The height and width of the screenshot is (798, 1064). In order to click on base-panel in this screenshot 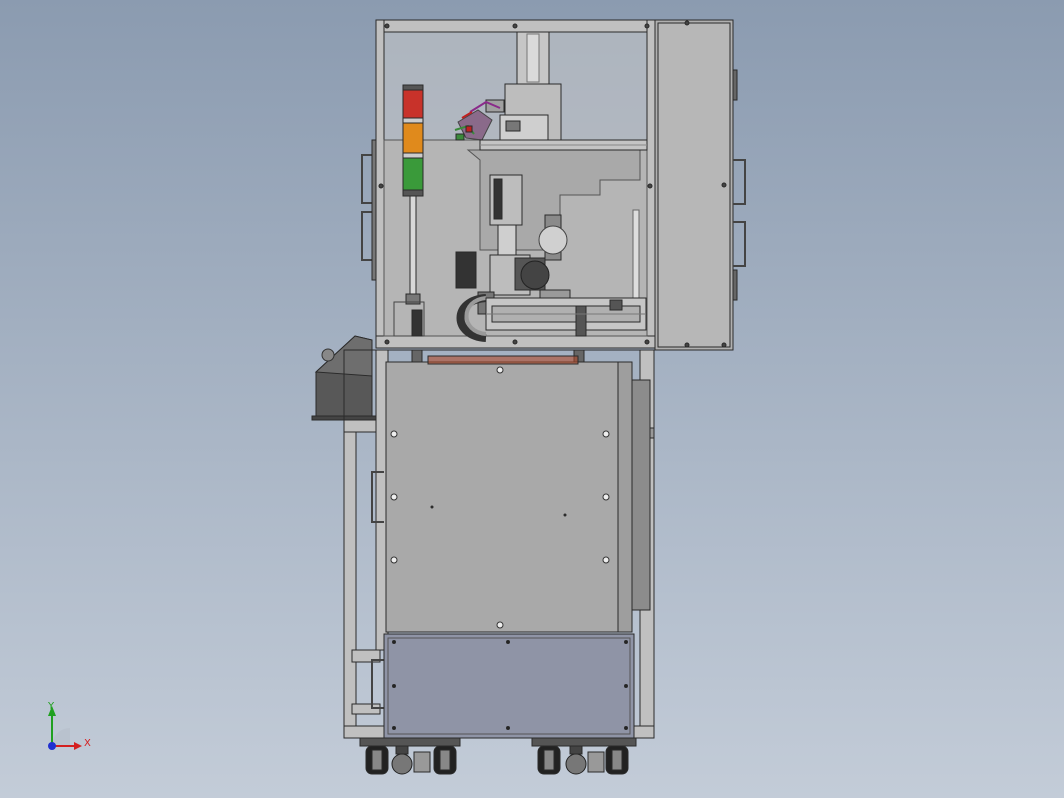, I will do `click(509, 686)`.